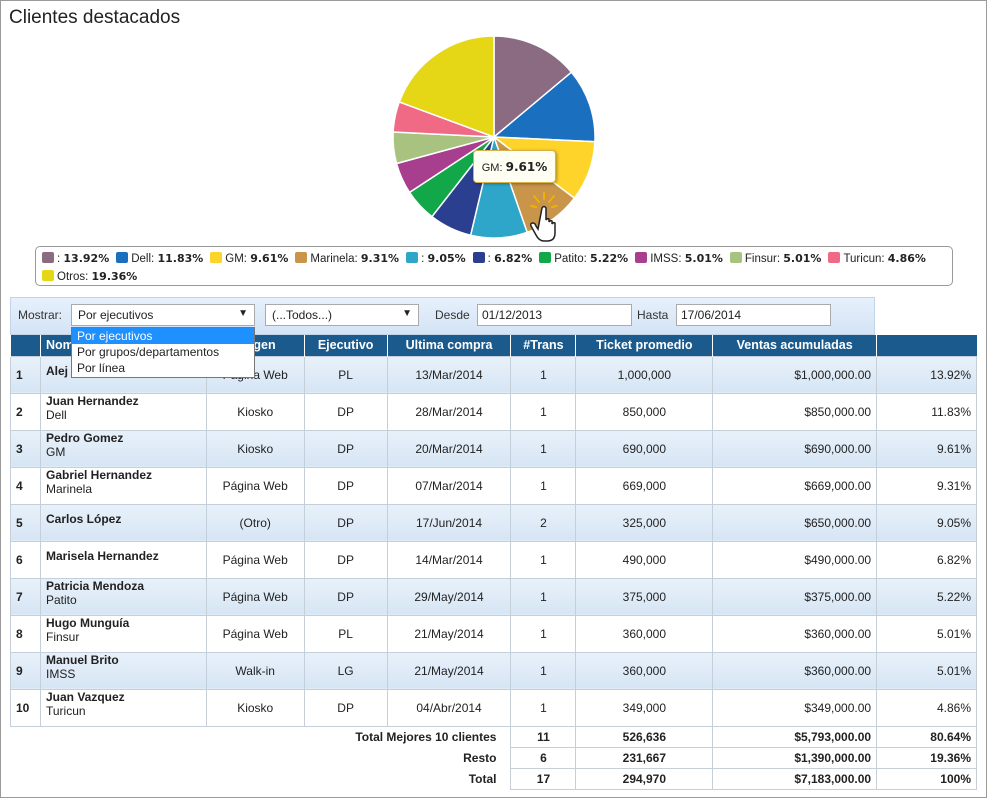  Describe the element at coordinates (163, 315) in the screenshot. I see `mostrar-select: Por ejecutivos ▼` at that location.